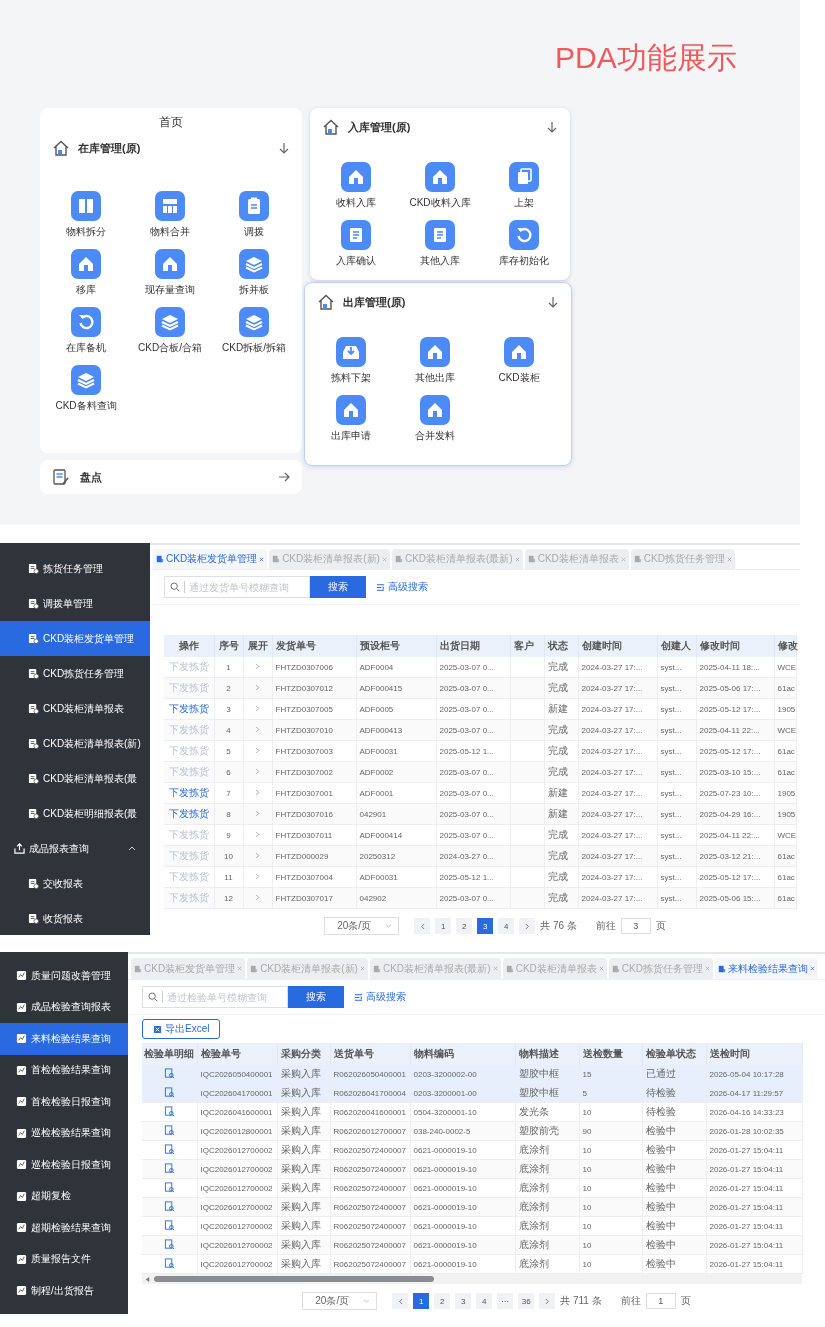  I want to click on app-shortcut: 收料入库, so click(356, 186).